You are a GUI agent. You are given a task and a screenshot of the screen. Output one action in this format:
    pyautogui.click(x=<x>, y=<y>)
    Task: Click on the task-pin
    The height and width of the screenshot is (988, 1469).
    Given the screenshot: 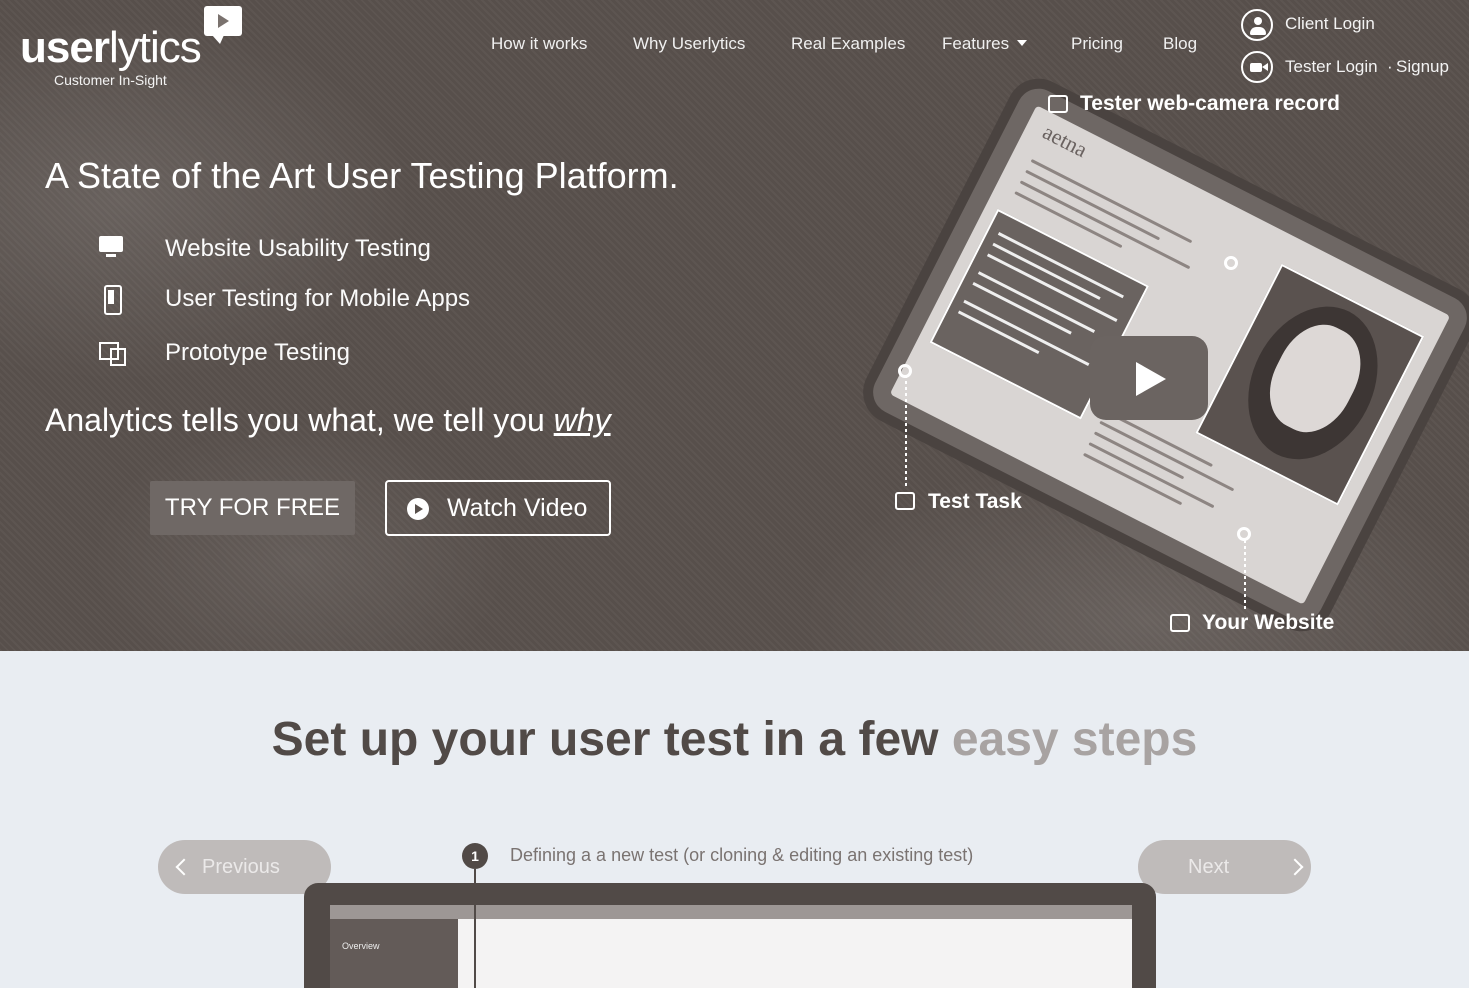 What is the action you would take?
    pyautogui.click(x=905, y=371)
    